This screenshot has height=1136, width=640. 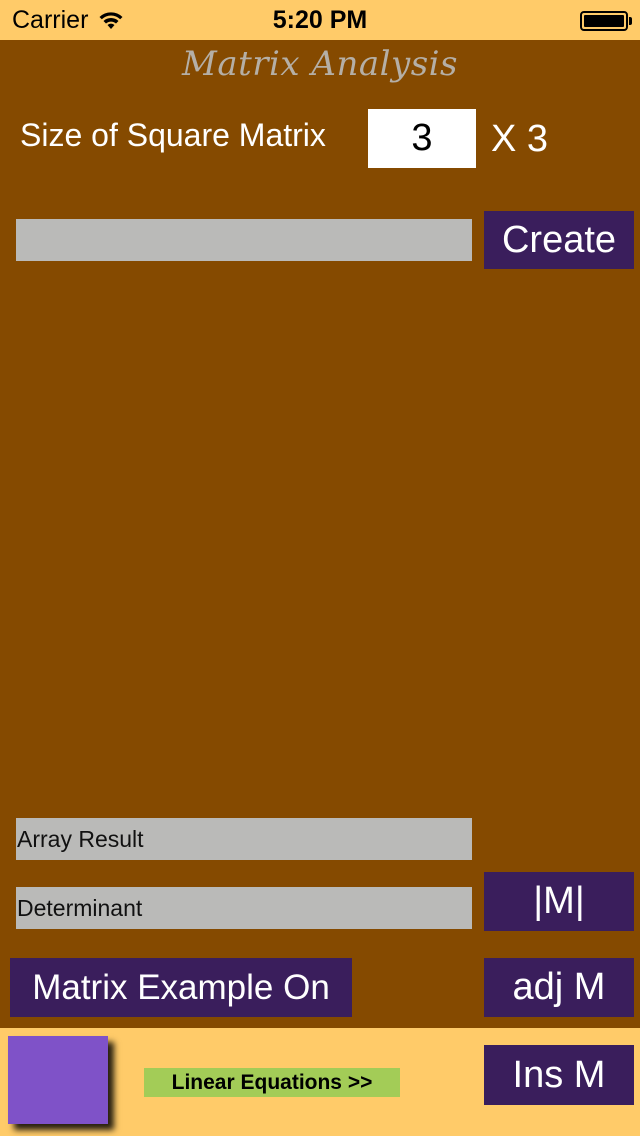 What do you see at coordinates (244, 240) in the screenshot?
I see `matrix-input-field` at bounding box center [244, 240].